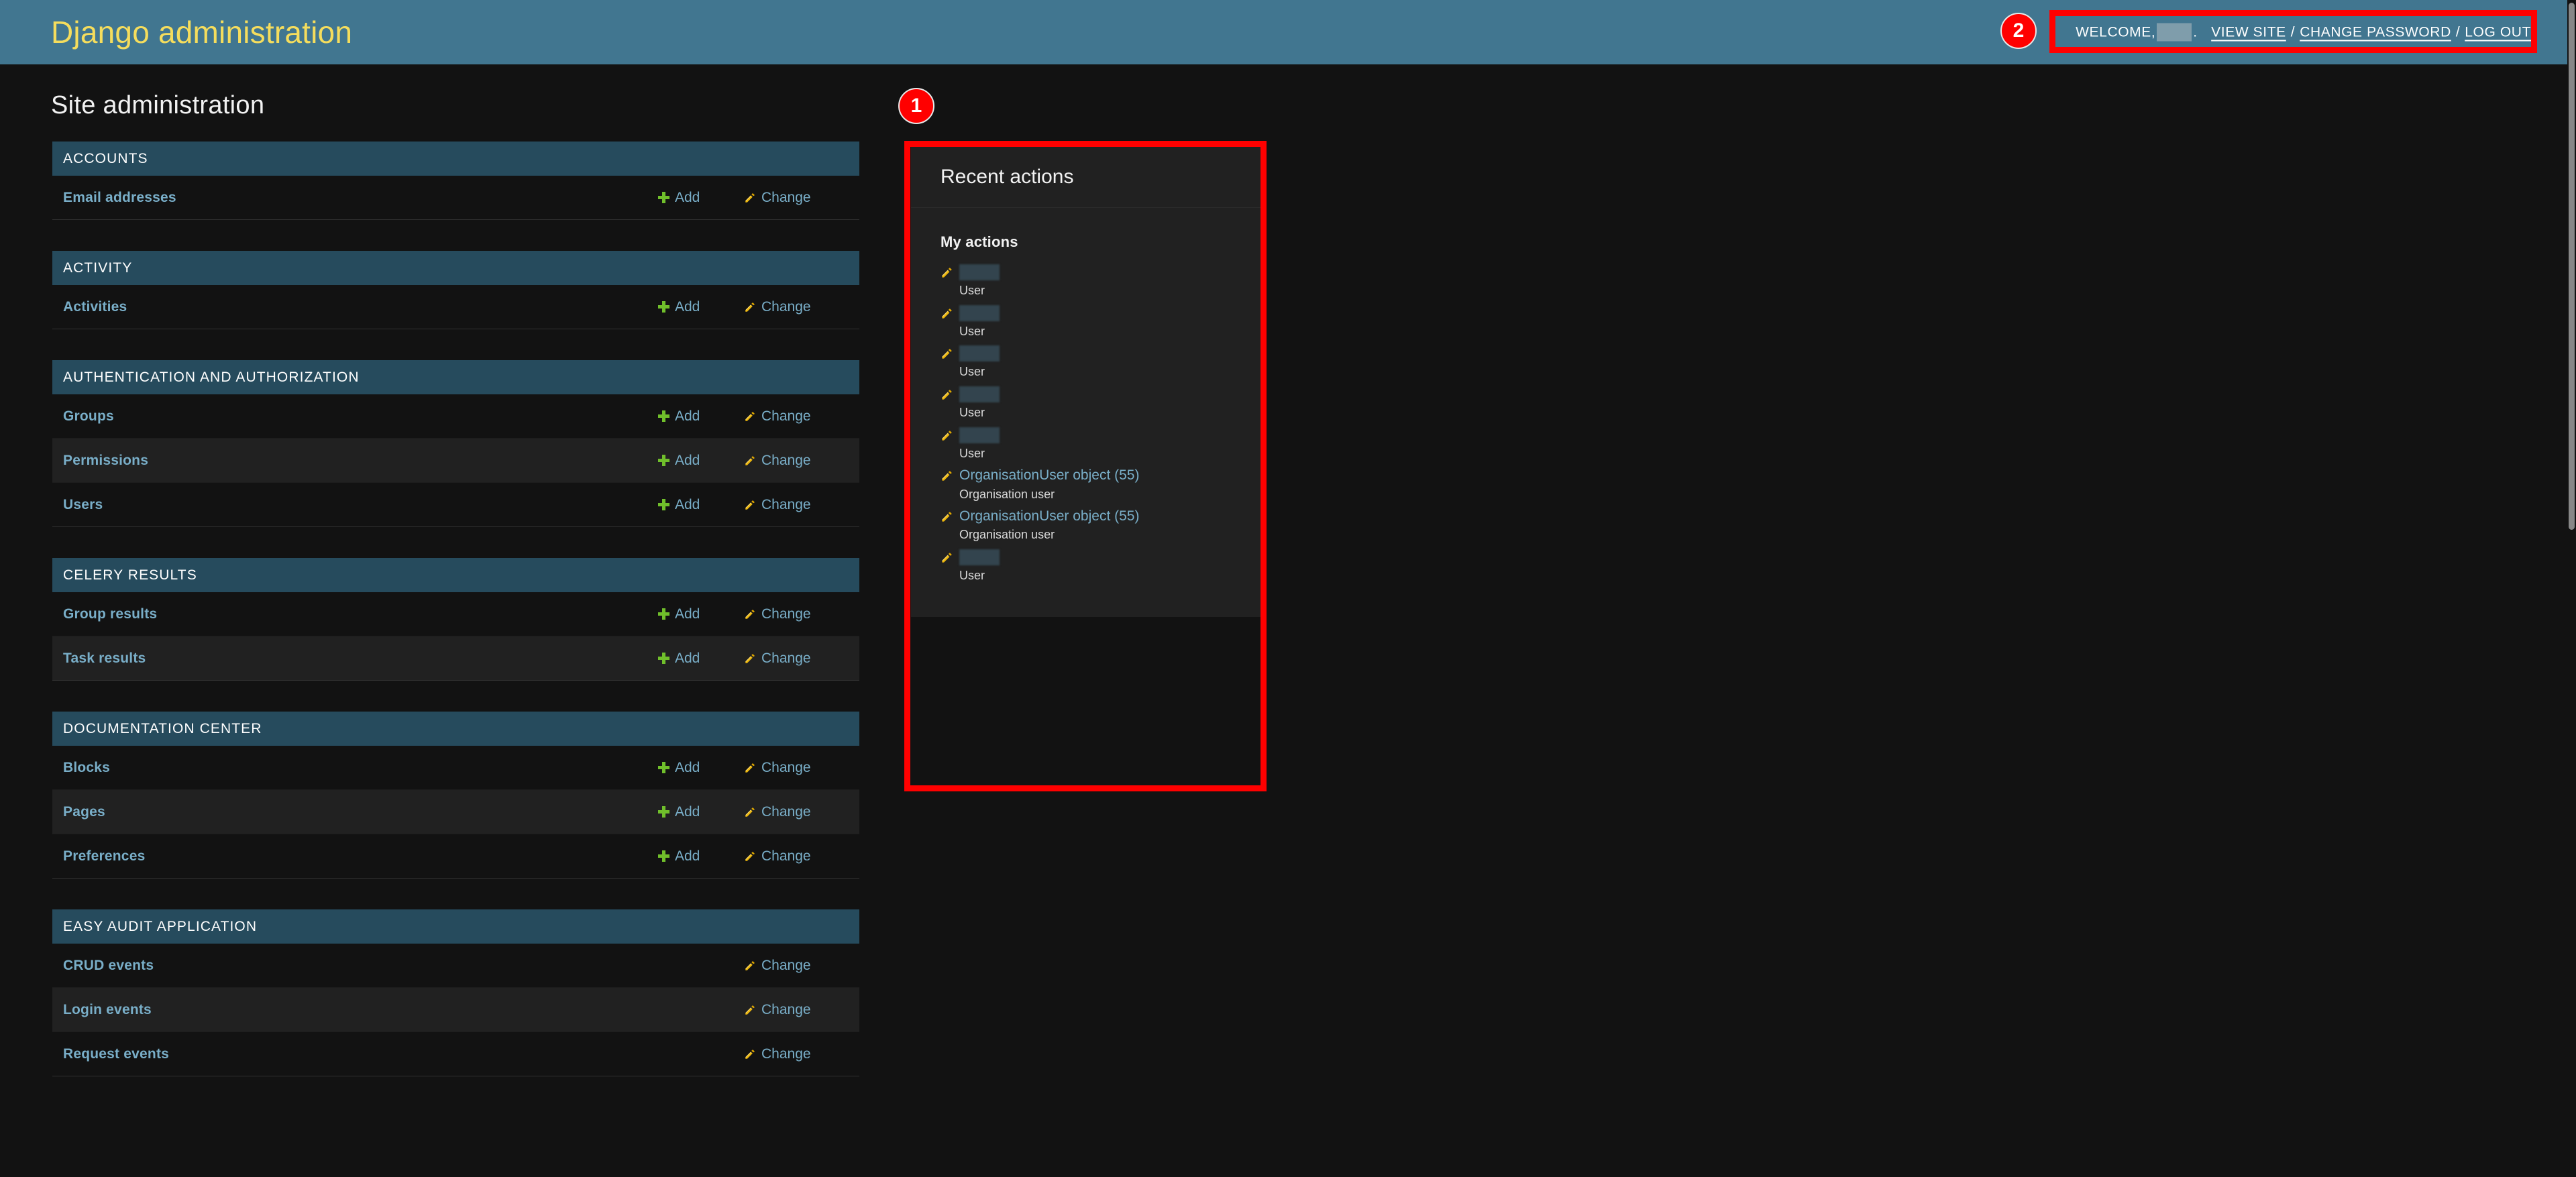  I want to click on app-caption: EASY AUDIT APPLICATION, so click(455, 926).